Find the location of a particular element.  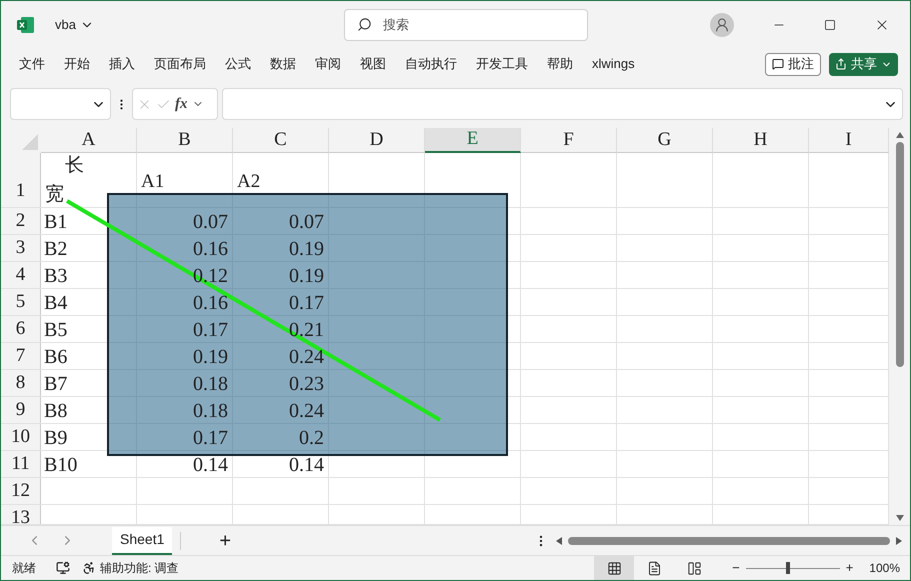

cell-text: 长 is located at coordinates (74, 166).